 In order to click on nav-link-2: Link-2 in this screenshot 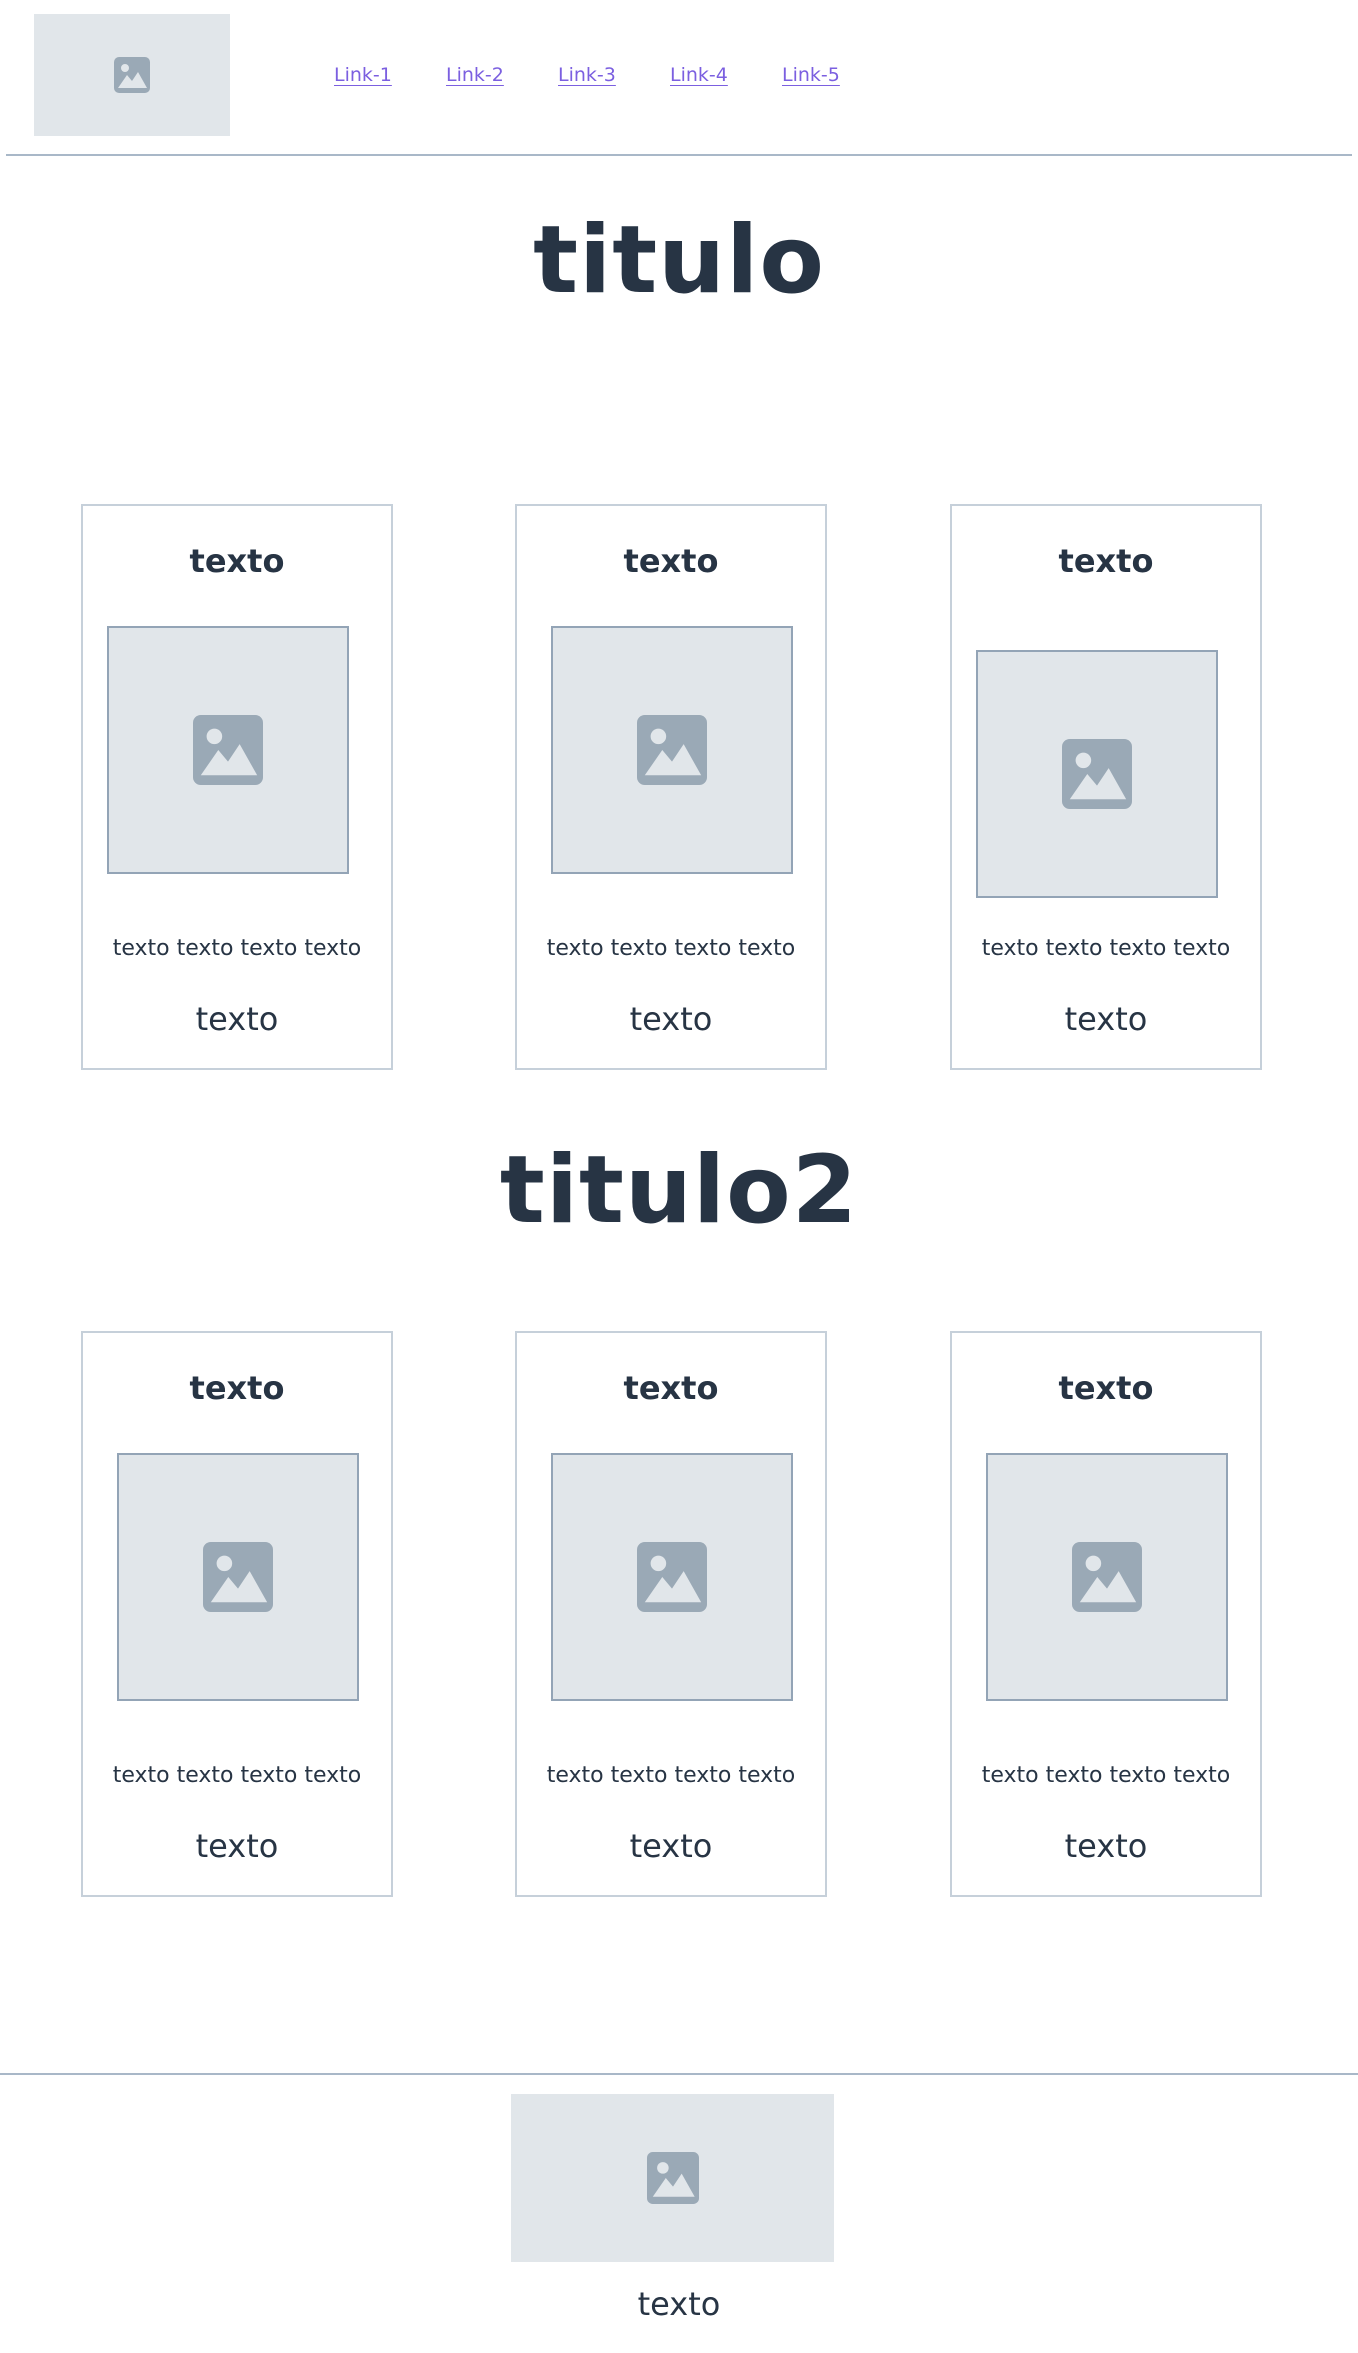, I will do `click(475, 75)`.